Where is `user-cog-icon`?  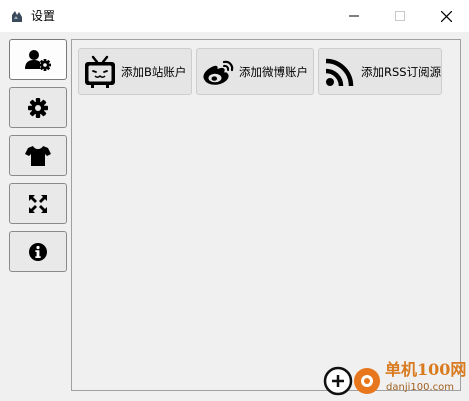
user-cog-icon is located at coordinates (38, 60).